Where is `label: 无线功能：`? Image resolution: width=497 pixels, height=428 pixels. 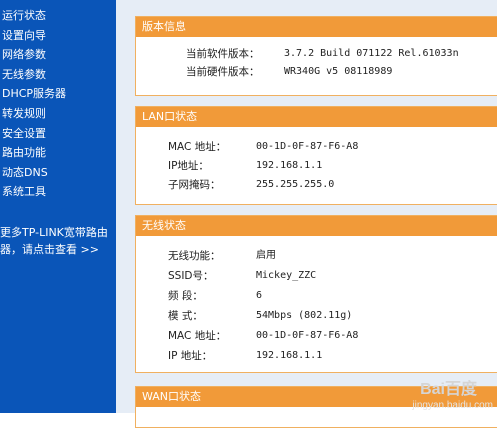 label: 无线功能： is located at coordinates (194, 256).